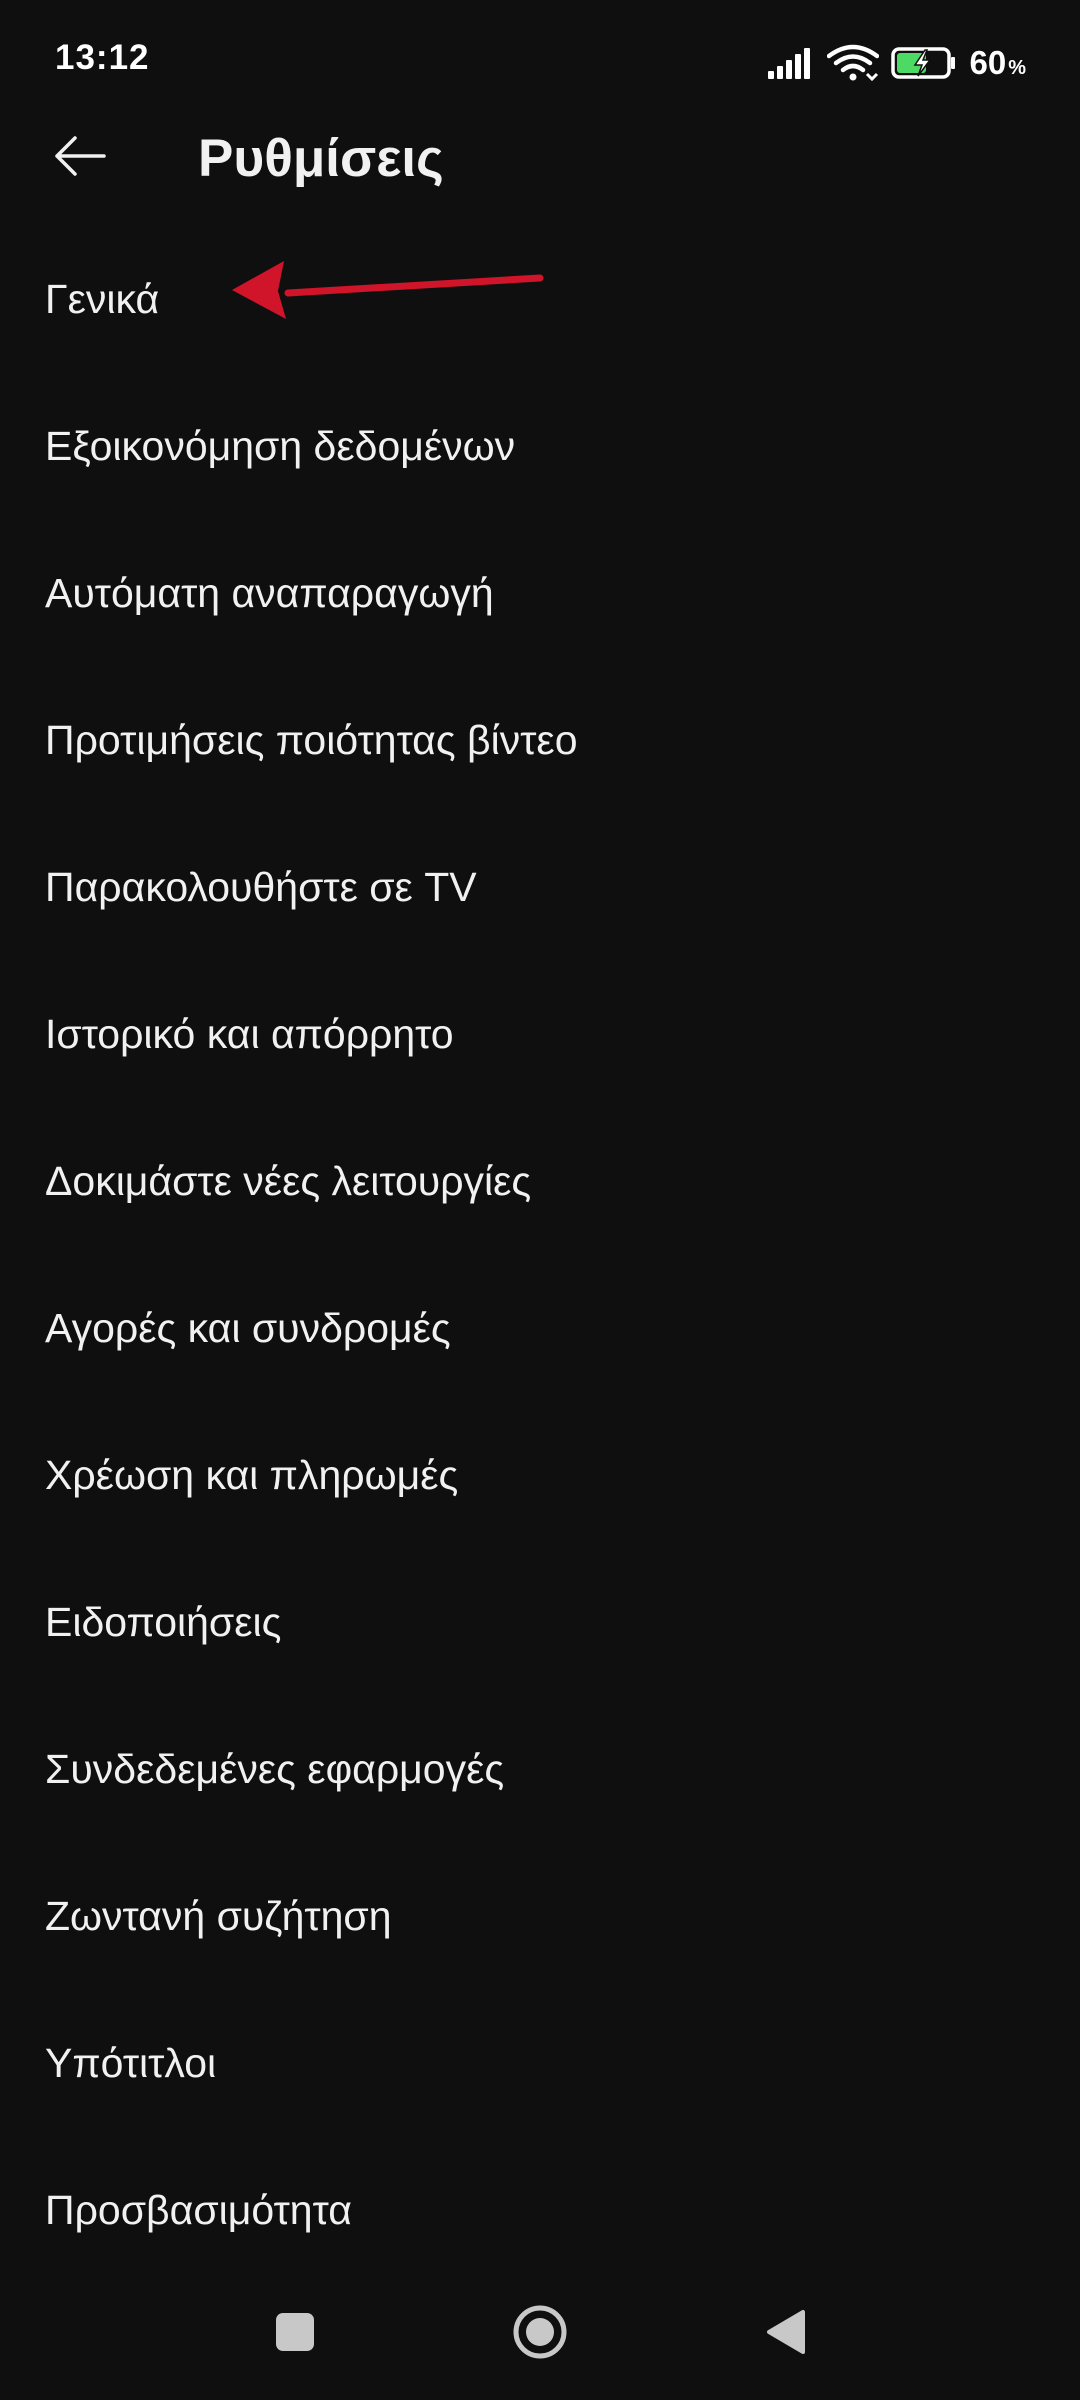 Image resolution: width=1080 pixels, height=2400 pixels. I want to click on battery-charging-icon, so click(923, 63).